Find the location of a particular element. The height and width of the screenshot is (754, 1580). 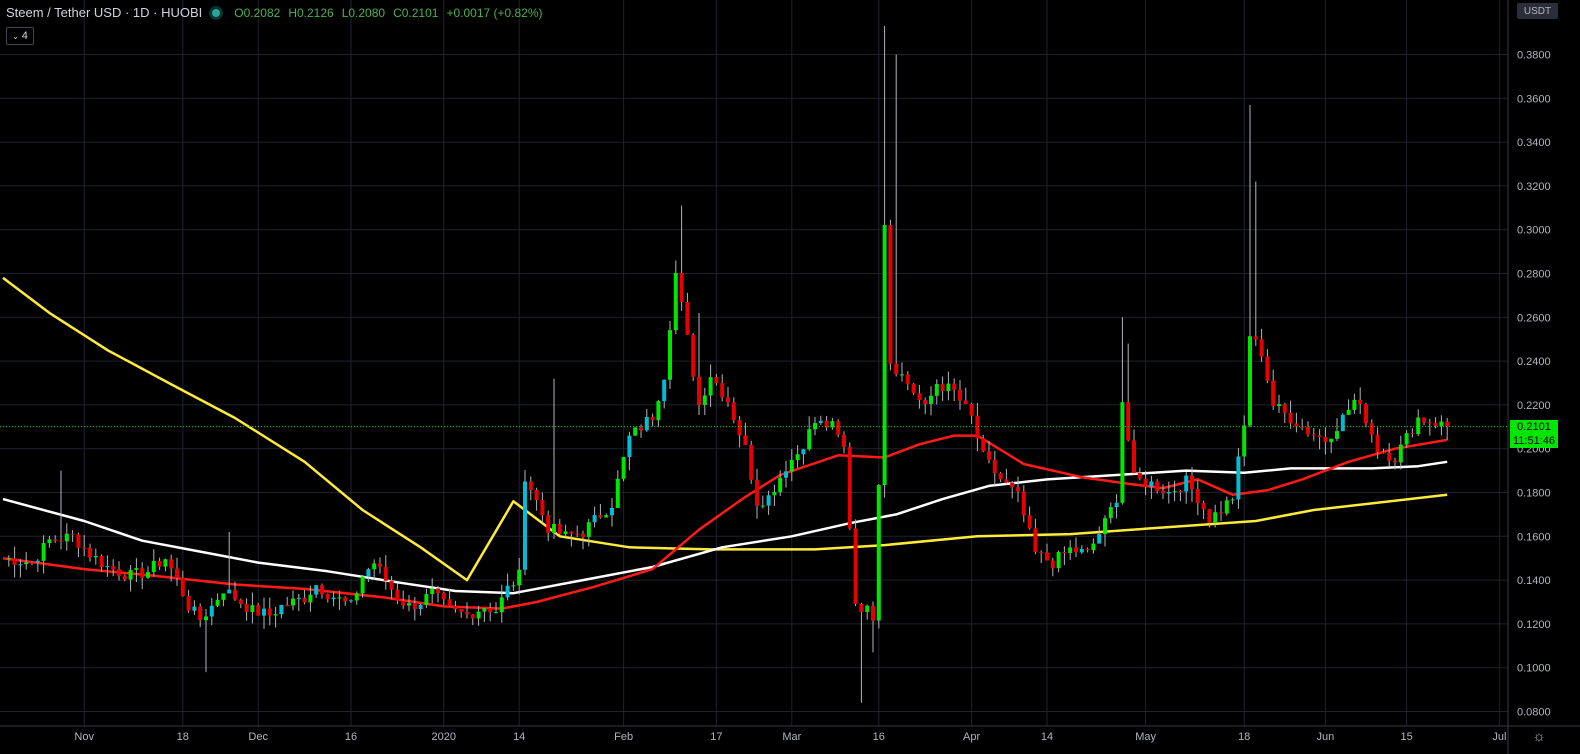

gear-icon: ☼ is located at coordinates (1539, 737).